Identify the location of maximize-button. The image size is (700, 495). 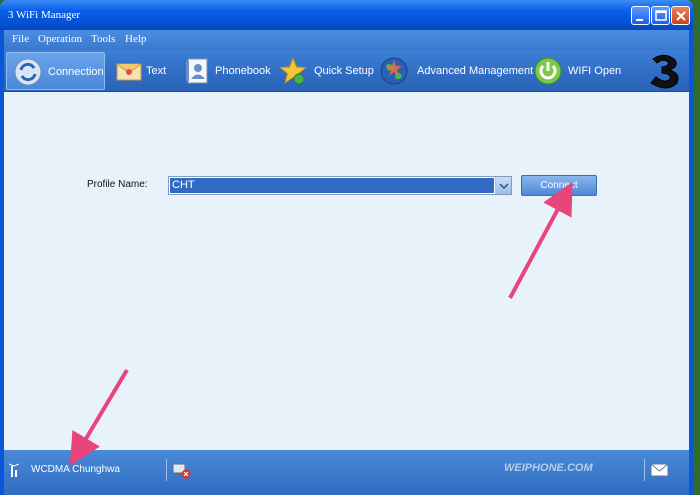
(660, 15).